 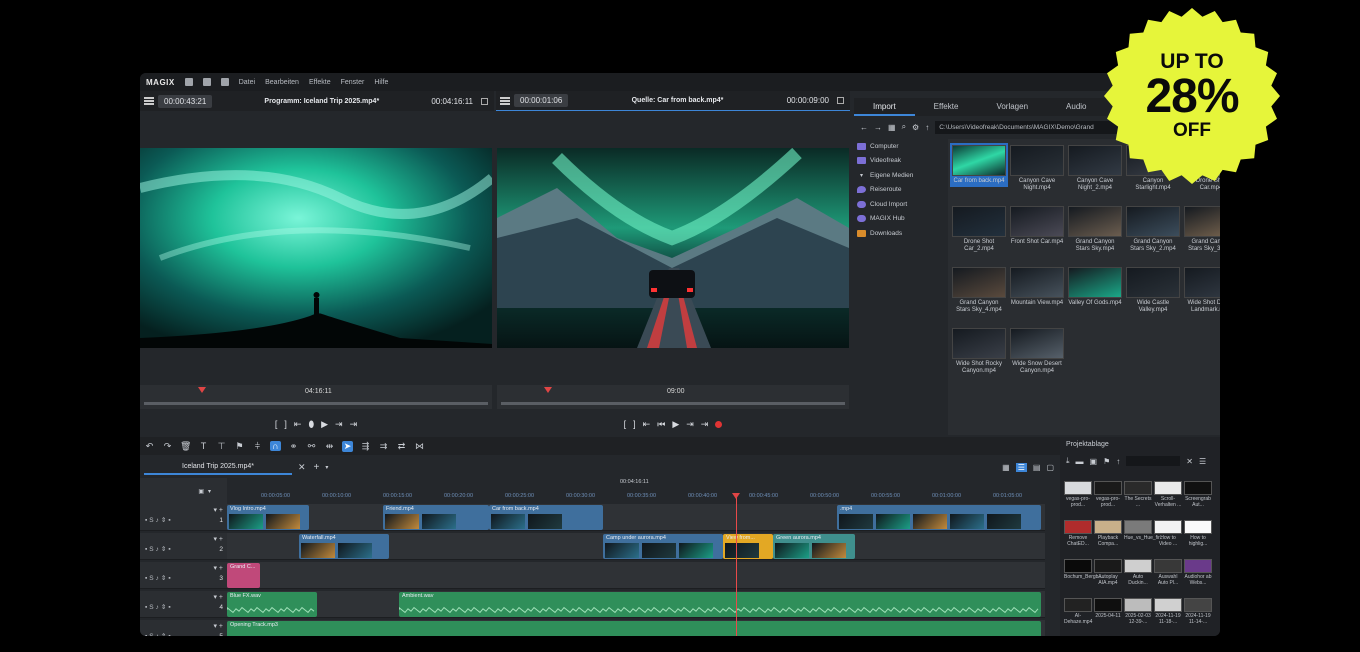 What do you see at coordinates (1202, 229) in the screenshot?
I see `media-file-thumb: Grand Canyon Stars Sky_3.mp4` at bounding box center [1202, 229].